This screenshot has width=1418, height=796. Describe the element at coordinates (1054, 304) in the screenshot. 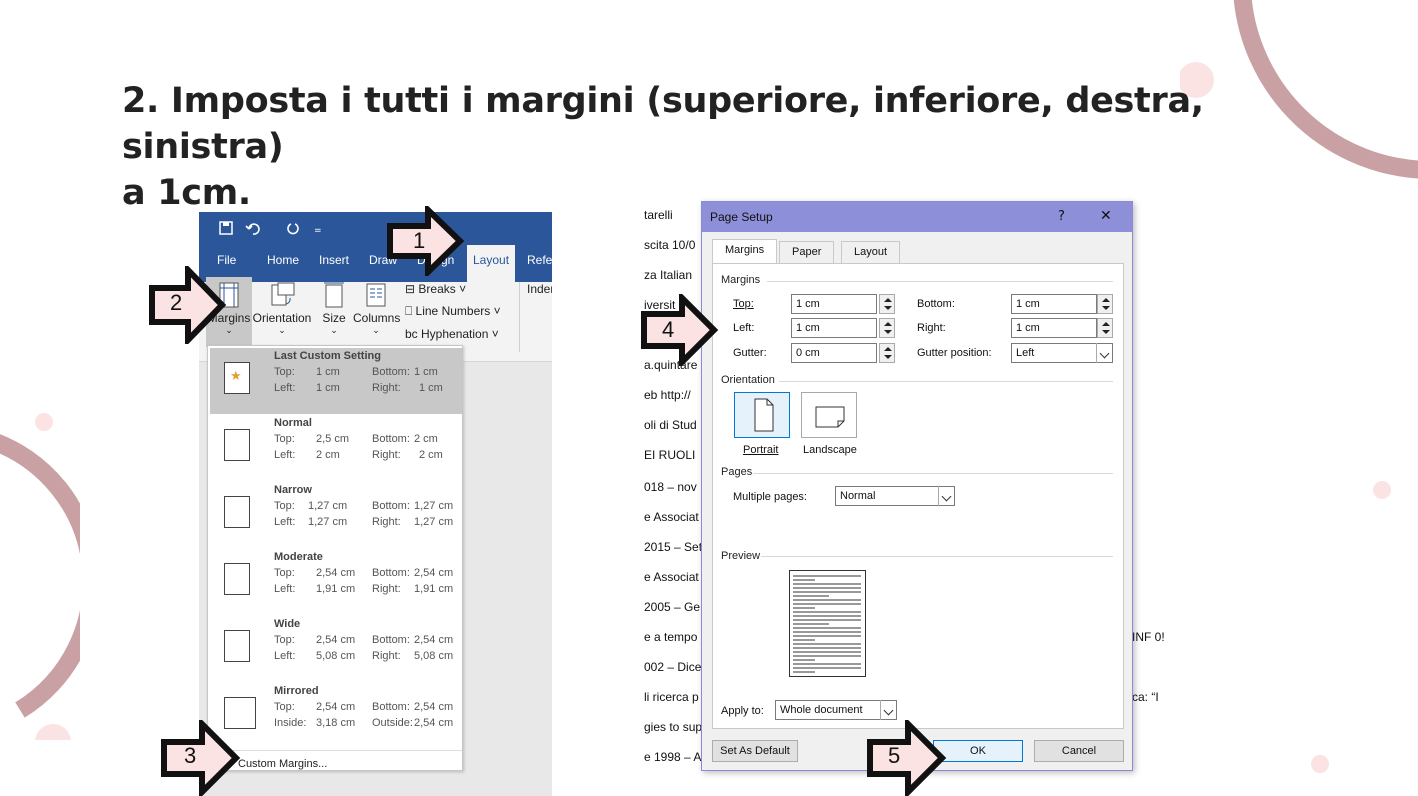

I see `bottom-margin-input: 1 cm` at that location.